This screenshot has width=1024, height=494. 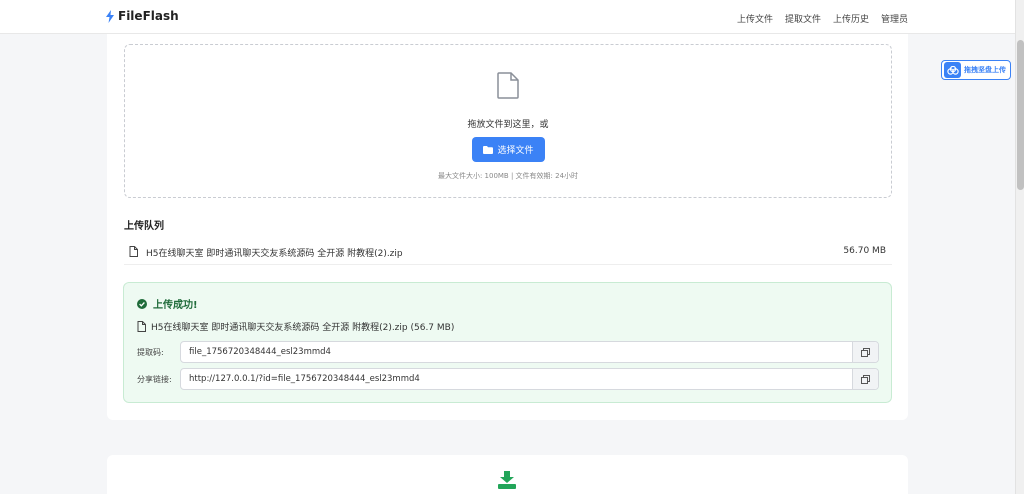 I want to click on copy-link-button, so click(x=865, y=379).